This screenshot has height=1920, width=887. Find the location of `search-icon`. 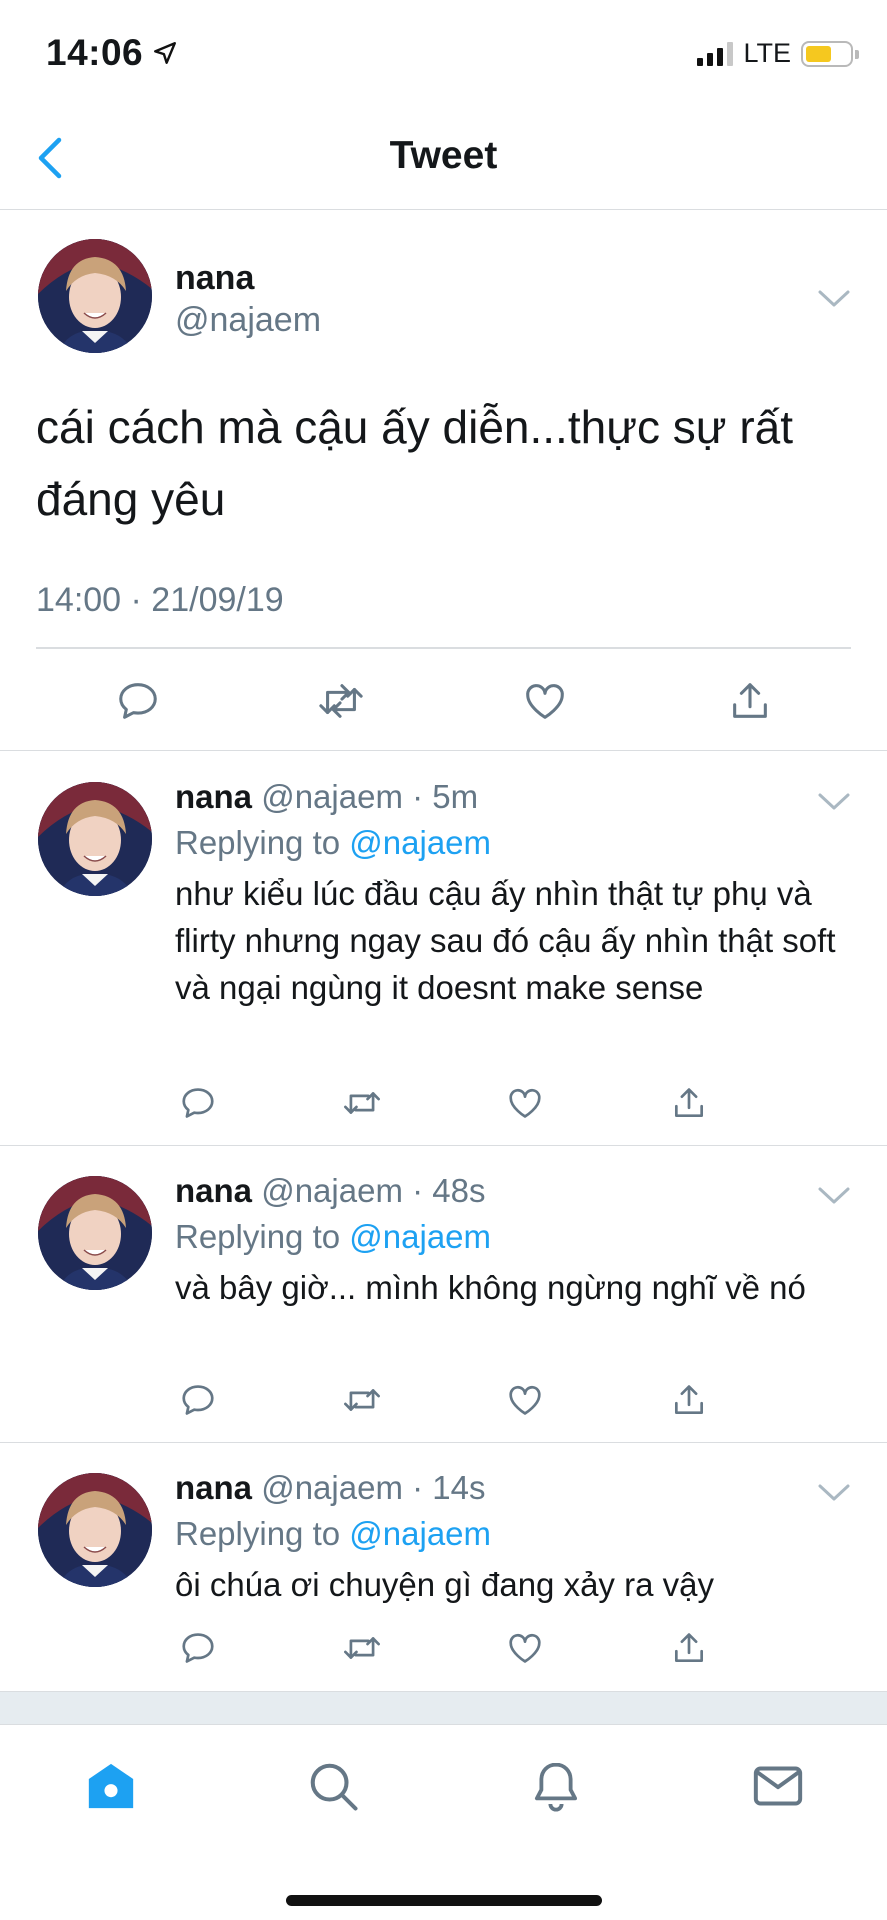

search-icon is located at coordinates (334, 1787).